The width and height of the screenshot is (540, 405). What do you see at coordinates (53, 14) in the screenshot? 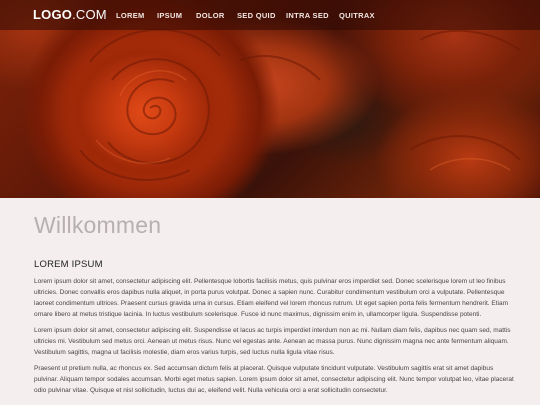
I see `logo-bold-text: LOGO` at bounding box center [53, 14].